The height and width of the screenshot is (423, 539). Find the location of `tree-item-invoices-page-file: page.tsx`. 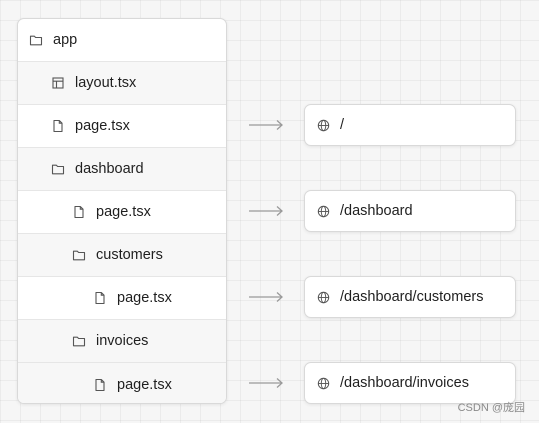

tree-item-invoices-page-file: page.tsx is located at coordinates (122, 383).